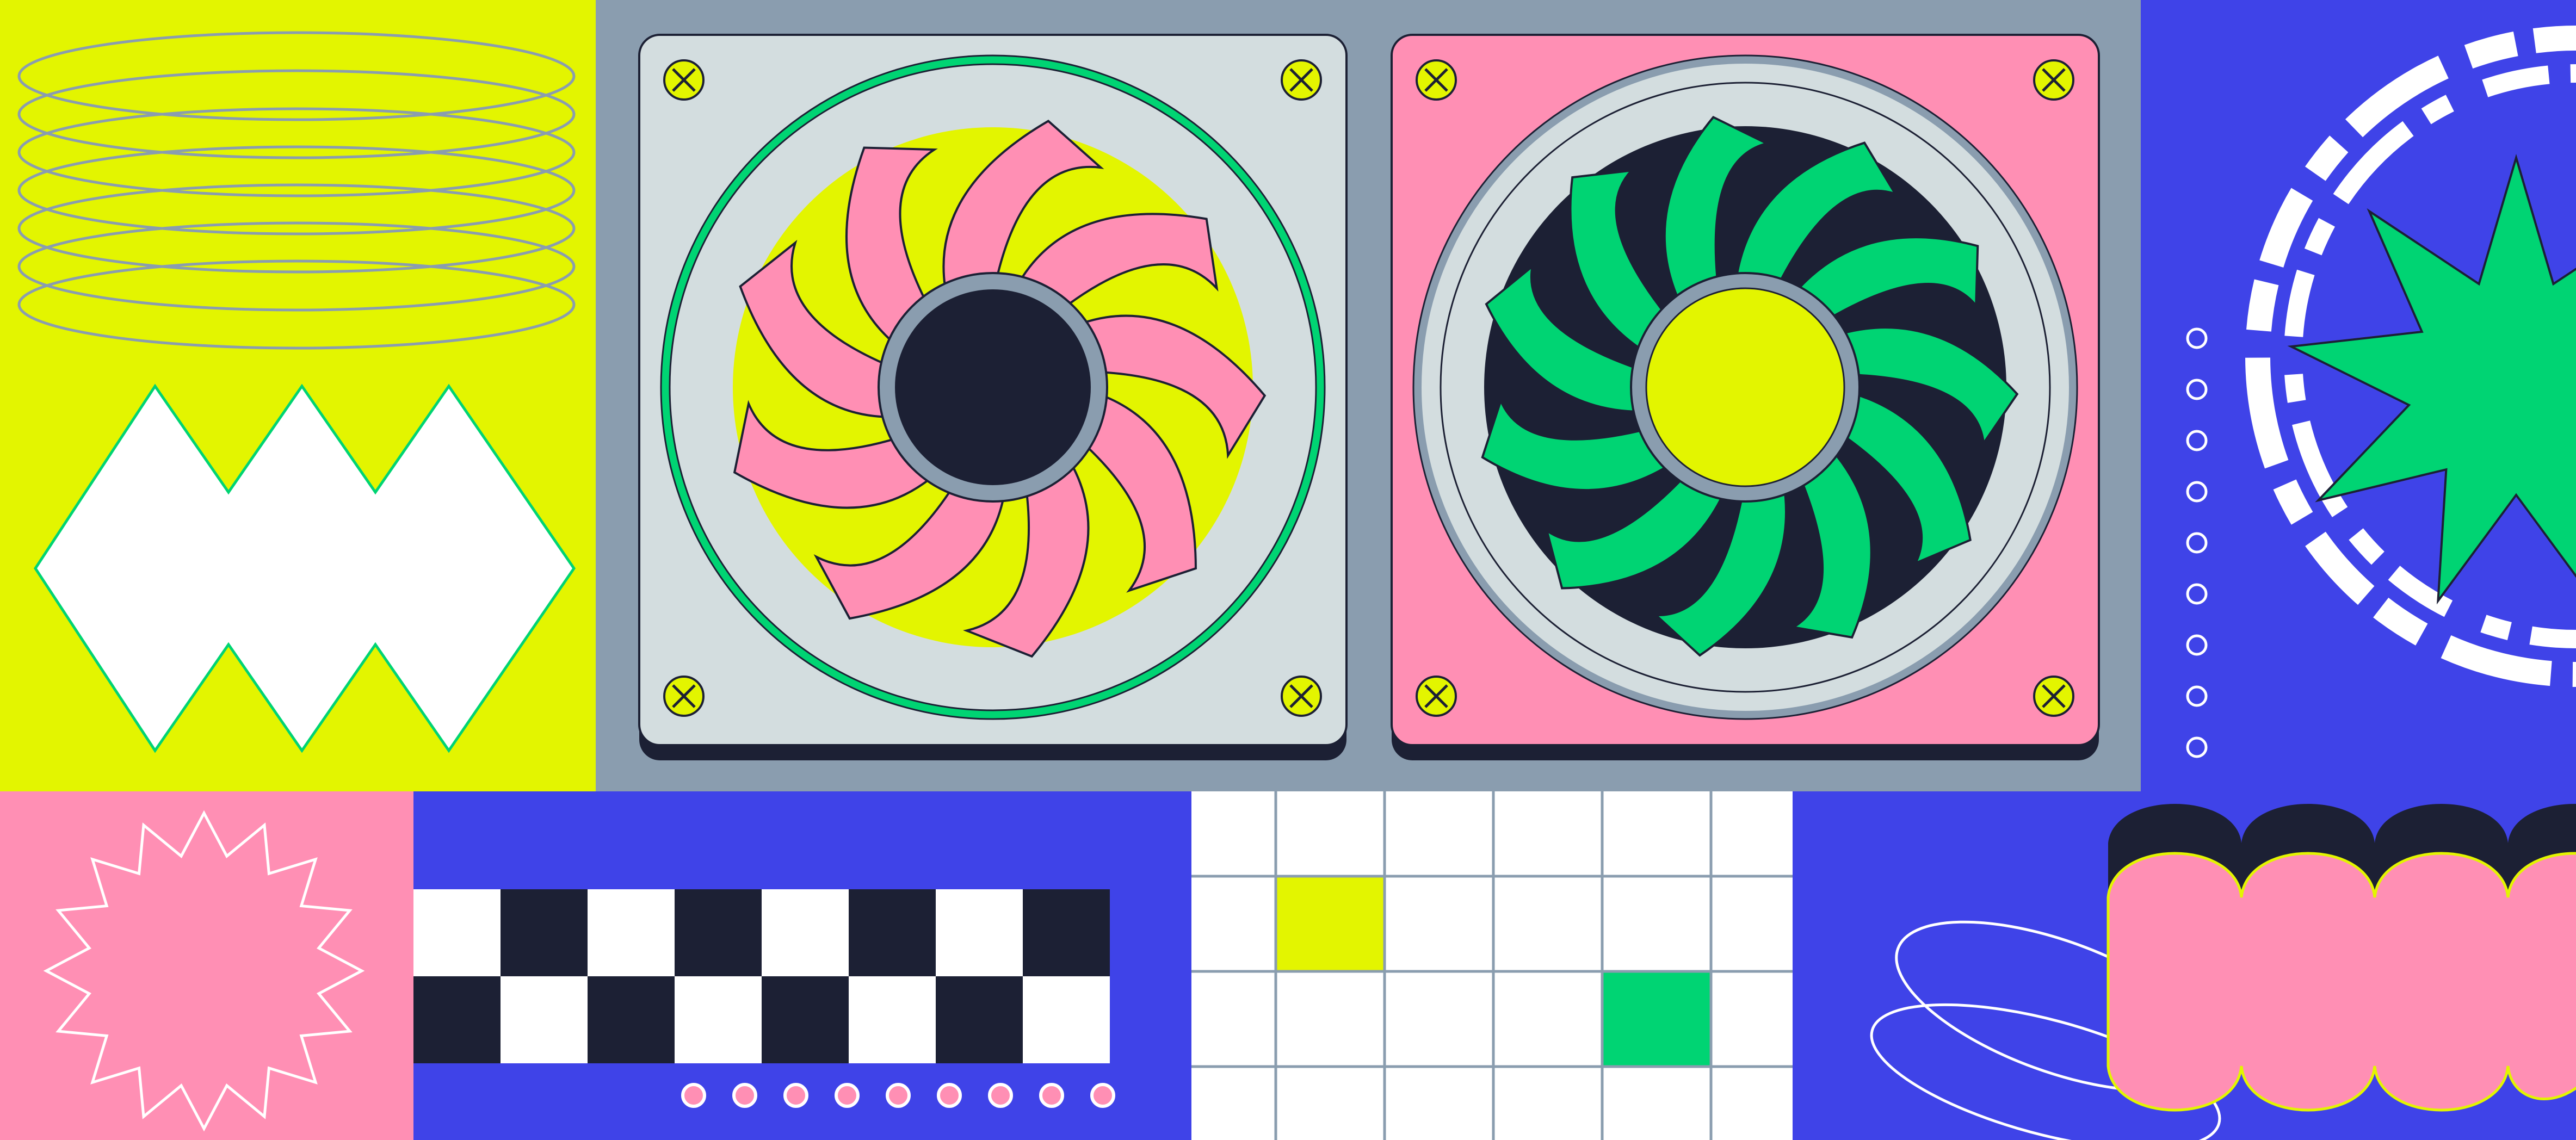 This screenshot has width=2576, height=1140. I want to click on fan-right-hub, so click(1745, 387).